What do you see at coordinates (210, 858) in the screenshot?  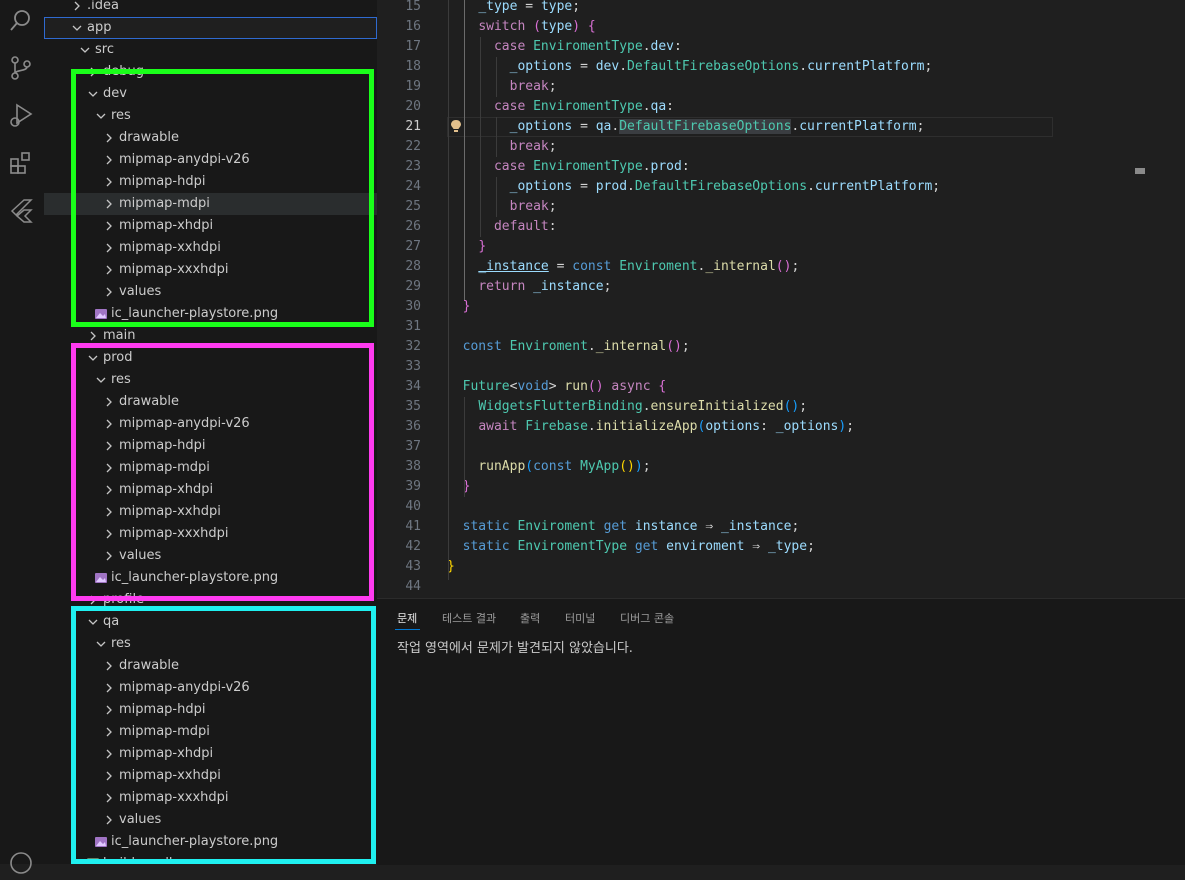 I see `file-build-gradle: build.gradle` at bounding box center [210, 858].